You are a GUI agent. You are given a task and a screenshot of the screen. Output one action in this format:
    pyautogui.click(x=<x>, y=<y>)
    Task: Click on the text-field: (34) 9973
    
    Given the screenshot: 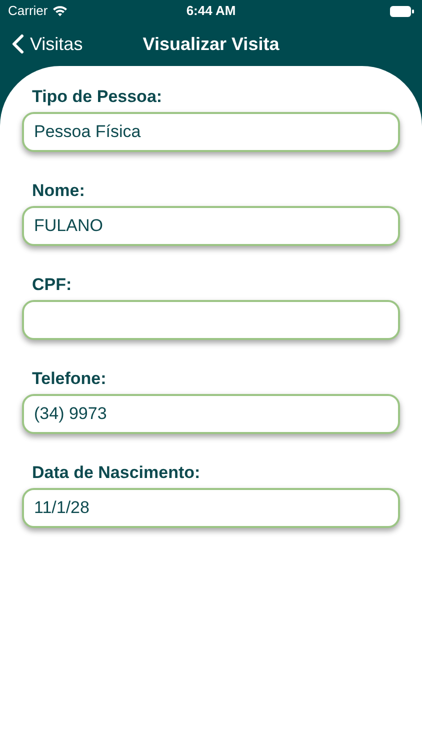 What is the action you would take?
    pyautogui.click(x=211, y=414)
    